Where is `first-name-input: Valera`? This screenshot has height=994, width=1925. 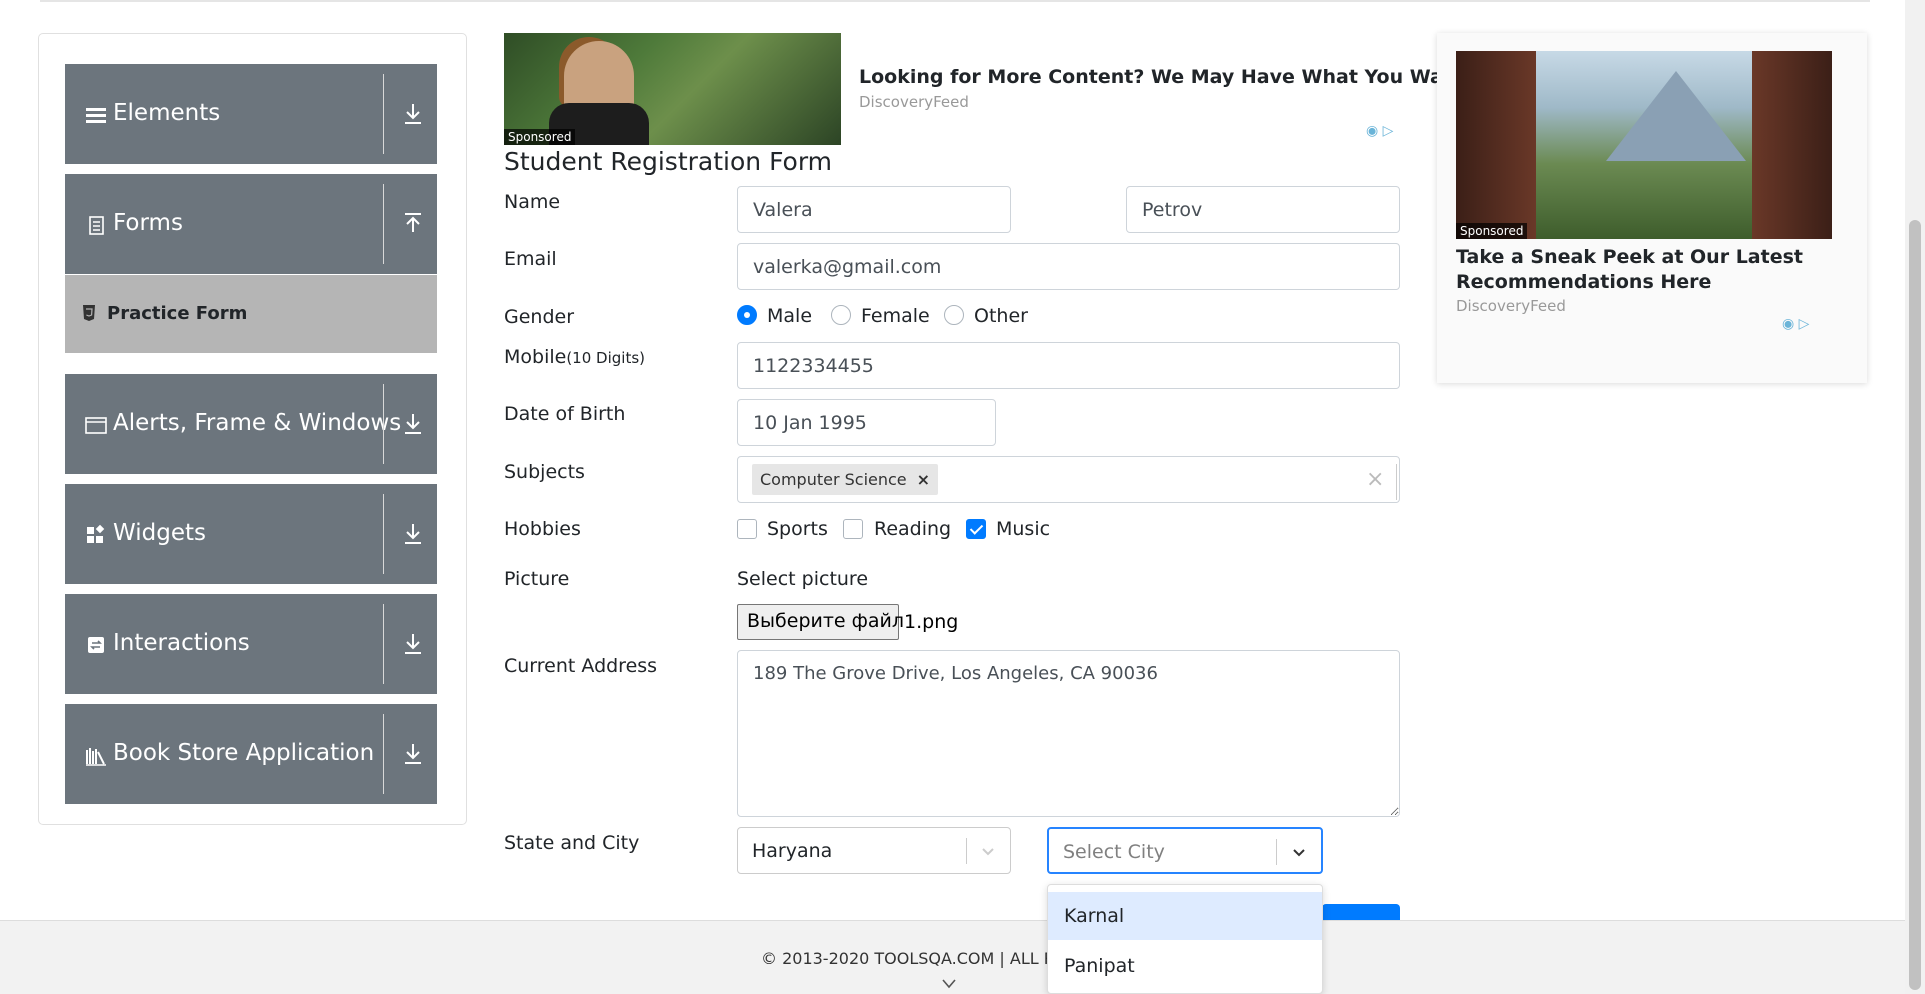
first-name-input: Valera is located at coordinates (874, 209).